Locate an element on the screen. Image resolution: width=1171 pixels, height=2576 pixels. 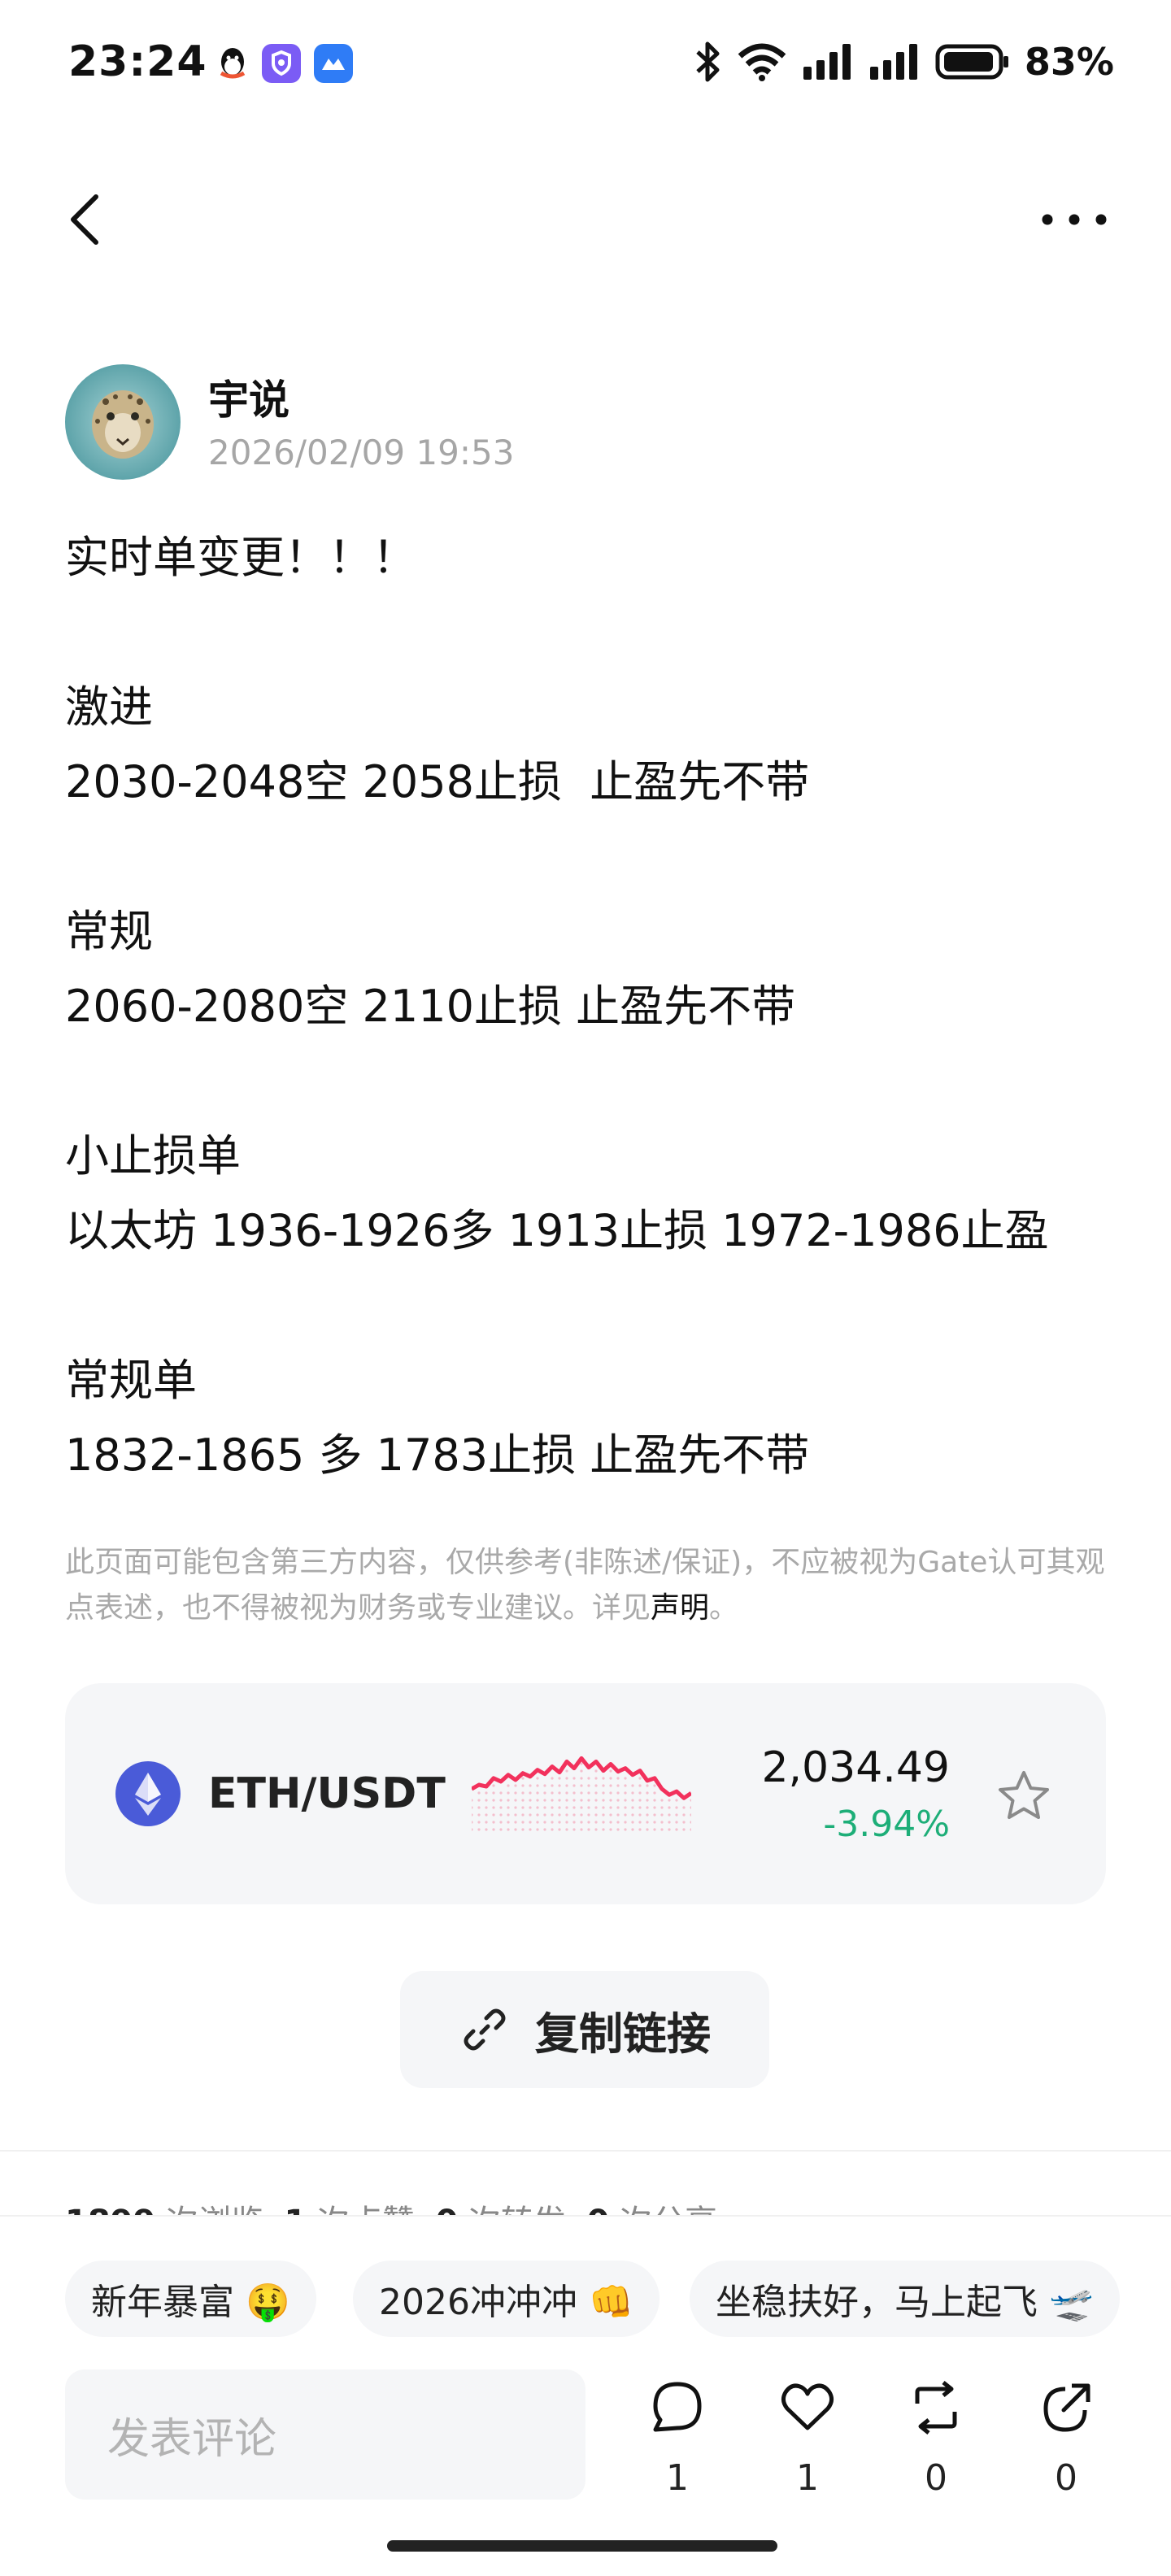
battery-percentage: 83% is located at coordinates (1069, 62).